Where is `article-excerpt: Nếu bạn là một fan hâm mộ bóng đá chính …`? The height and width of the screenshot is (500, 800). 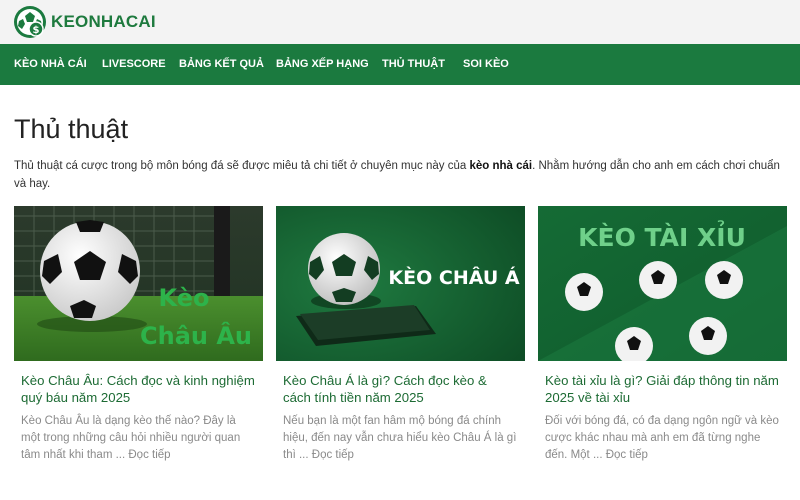 article-excerpt: Nếu bạn là một fan hâm mộ bóng đá chính … is located at coordinates (400, 438).